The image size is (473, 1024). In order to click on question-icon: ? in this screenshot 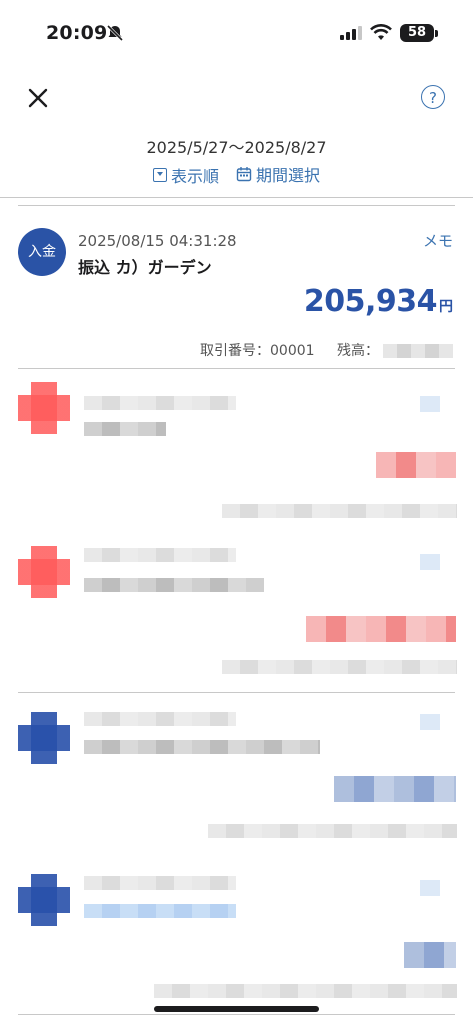, I will do `click(433, 98)`.